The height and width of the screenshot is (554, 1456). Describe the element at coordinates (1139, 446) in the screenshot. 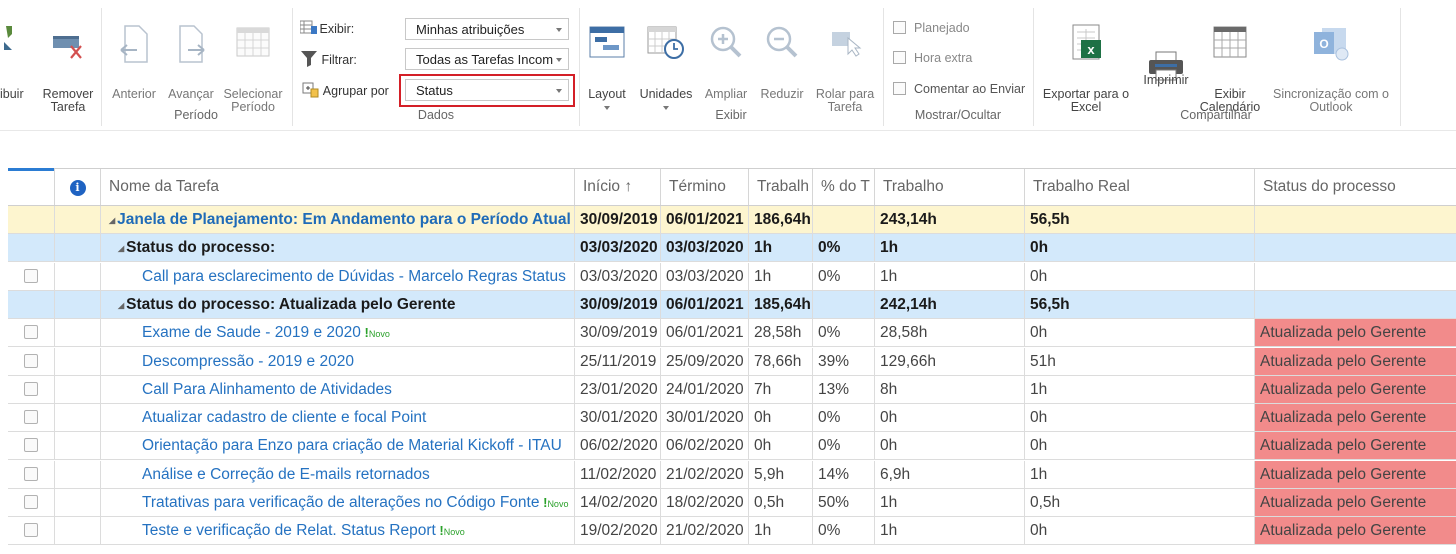

I see `actual-work-cell: 0h` at that location.